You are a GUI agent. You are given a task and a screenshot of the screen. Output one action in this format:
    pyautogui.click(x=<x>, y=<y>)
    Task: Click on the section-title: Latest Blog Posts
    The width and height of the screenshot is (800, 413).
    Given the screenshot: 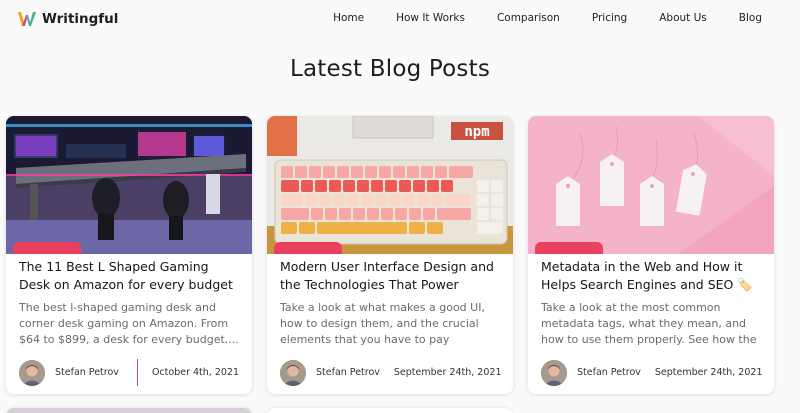 What is the action you would take?
    pyautogui.click(x=390, y=69)
    